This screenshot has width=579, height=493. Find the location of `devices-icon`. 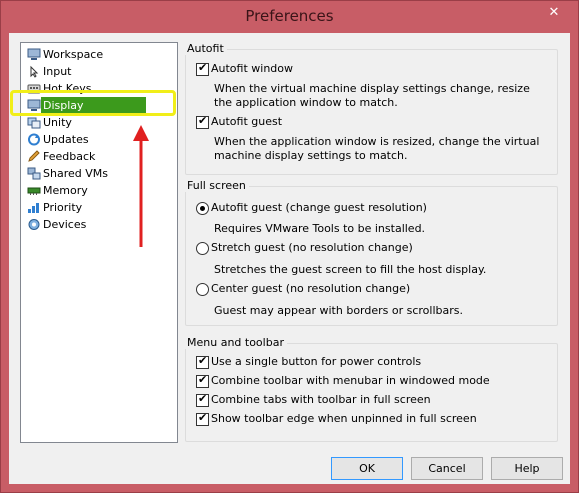

devices-icon is located at coordinates (34, 224).